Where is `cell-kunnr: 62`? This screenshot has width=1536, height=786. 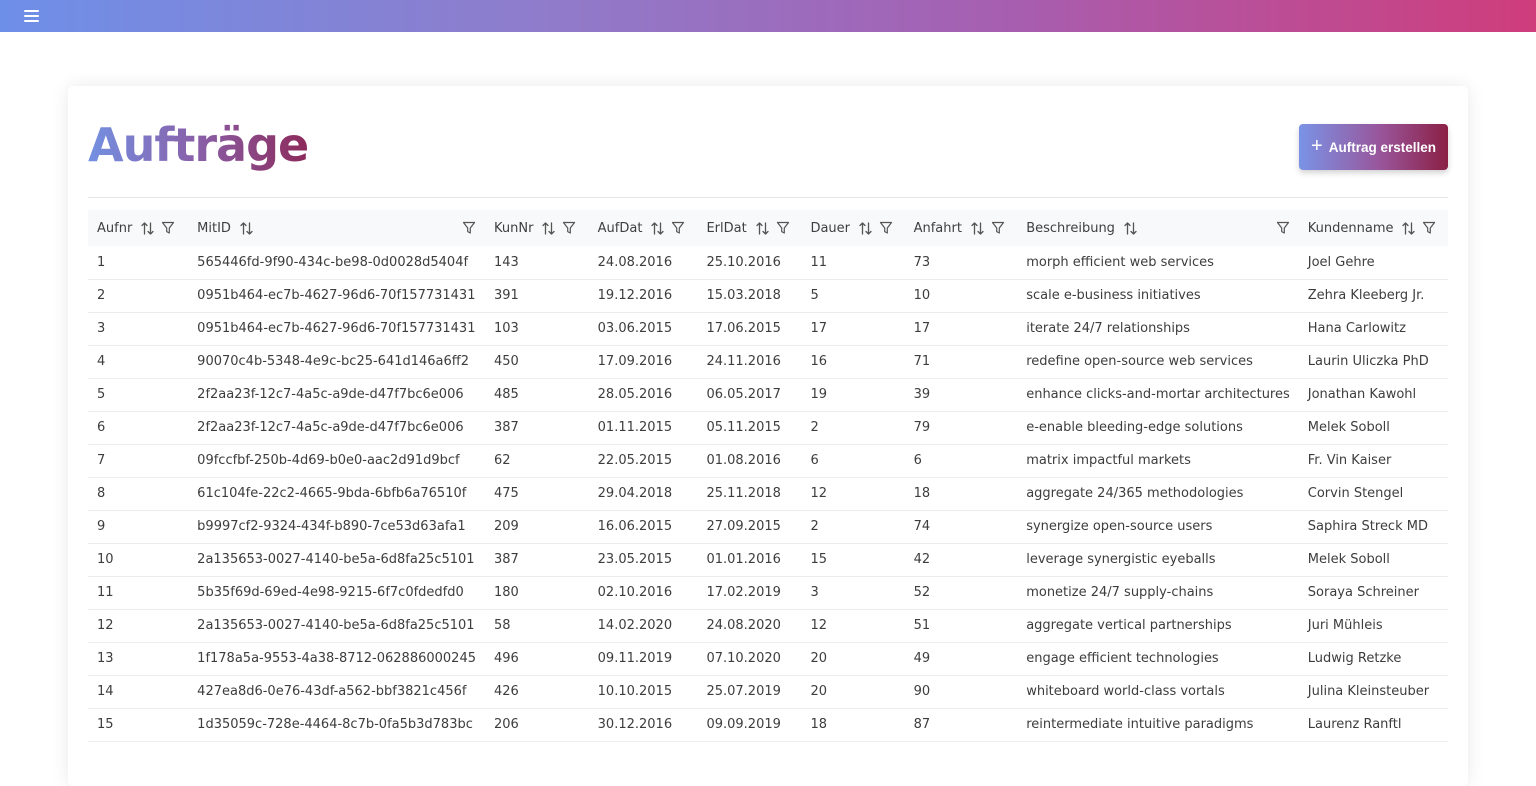 cell-kunnr: 62 is located at coordinates (537, 461).